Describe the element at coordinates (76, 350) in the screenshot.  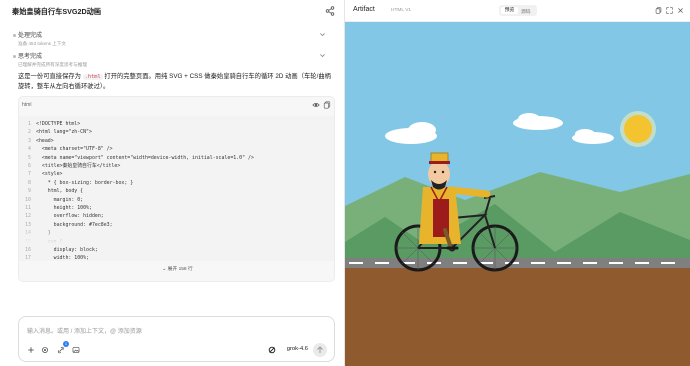
I see `image-icon` at that location.